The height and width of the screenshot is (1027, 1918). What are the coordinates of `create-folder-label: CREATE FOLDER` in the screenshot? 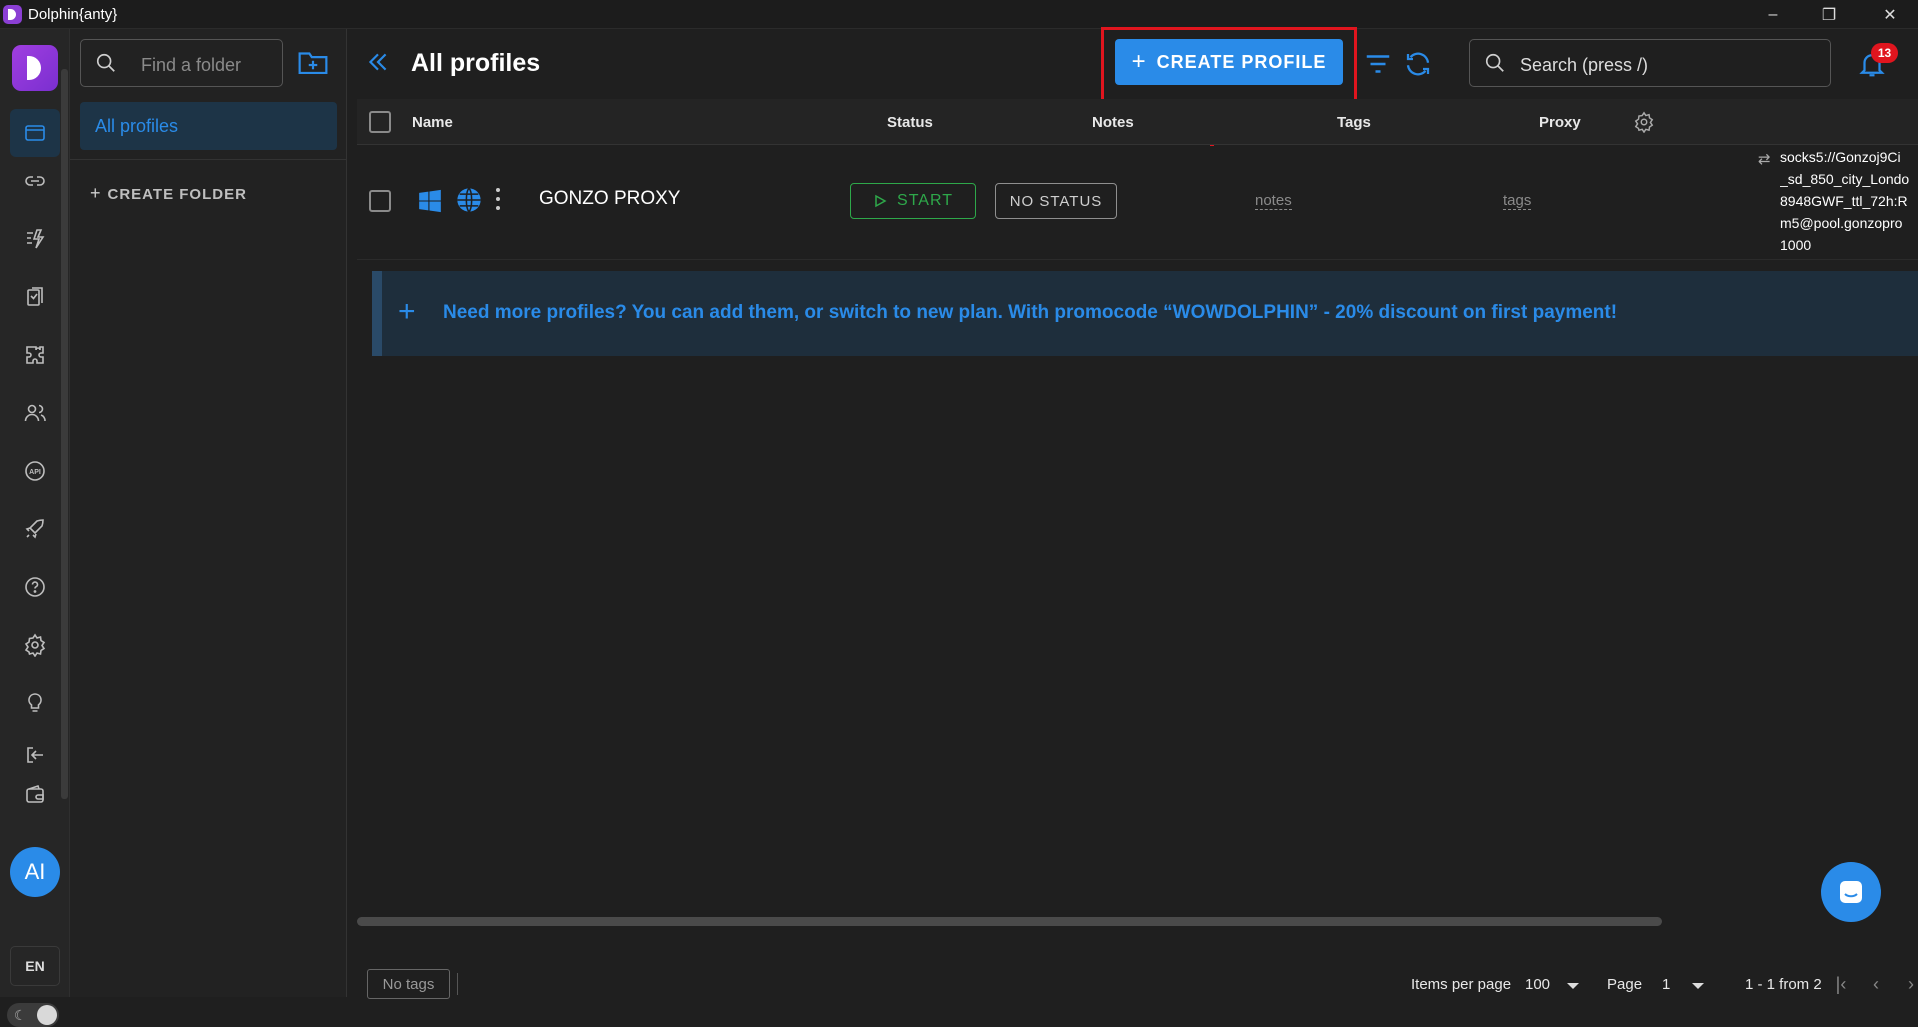 It's located at (177, 194).